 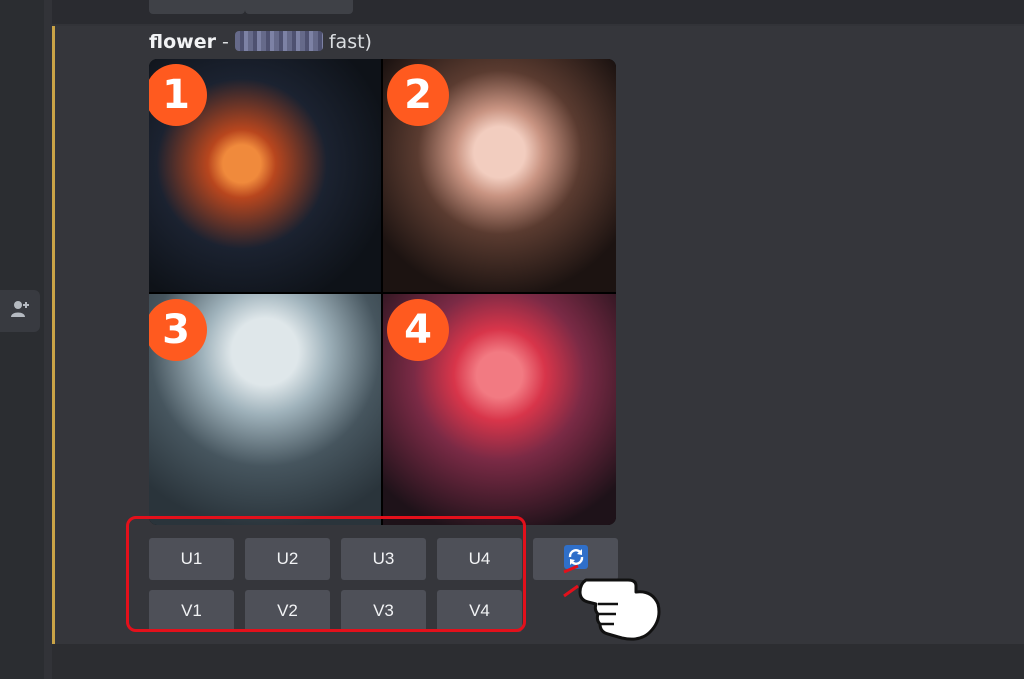 What do you see at coordinates (178, 330) in the screenshot?
I see `number-badge: 3` at bounding box center [178, 330].